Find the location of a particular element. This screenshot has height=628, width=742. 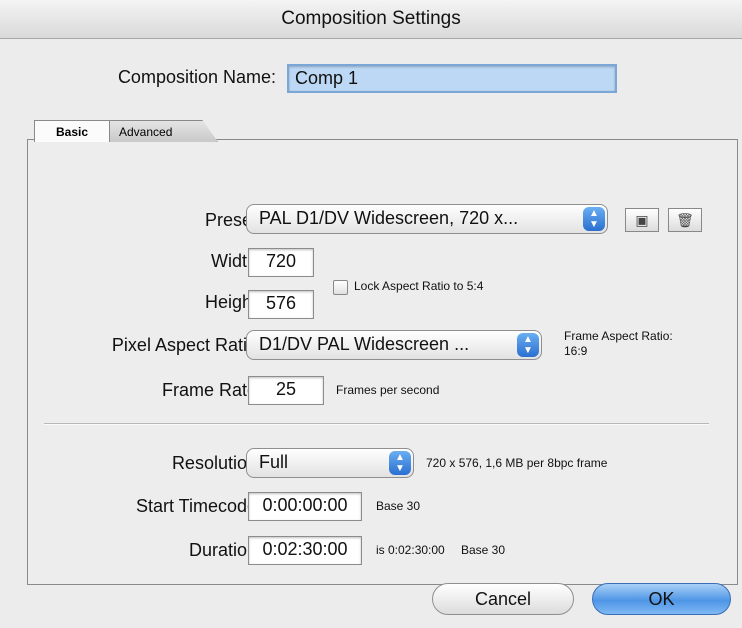

delete-preset-button: 🗑 is located at coordinates (685, 220).